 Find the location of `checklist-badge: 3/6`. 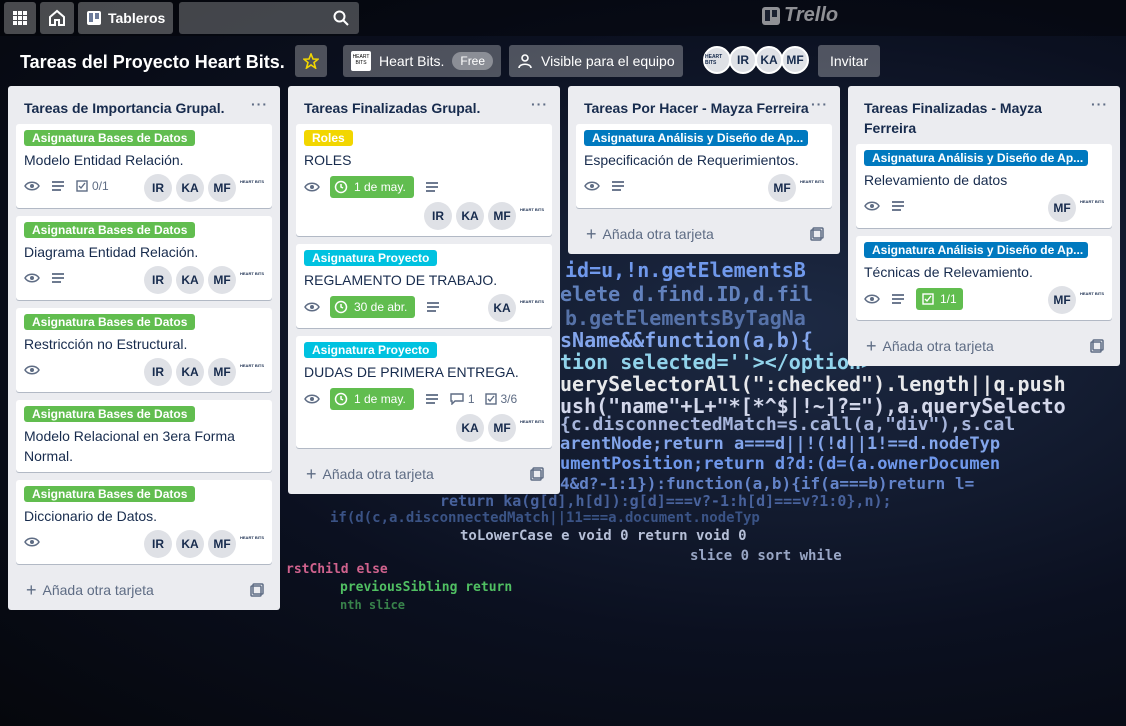

checklist-badge: 3/6 is located at coordinates (501, 399).